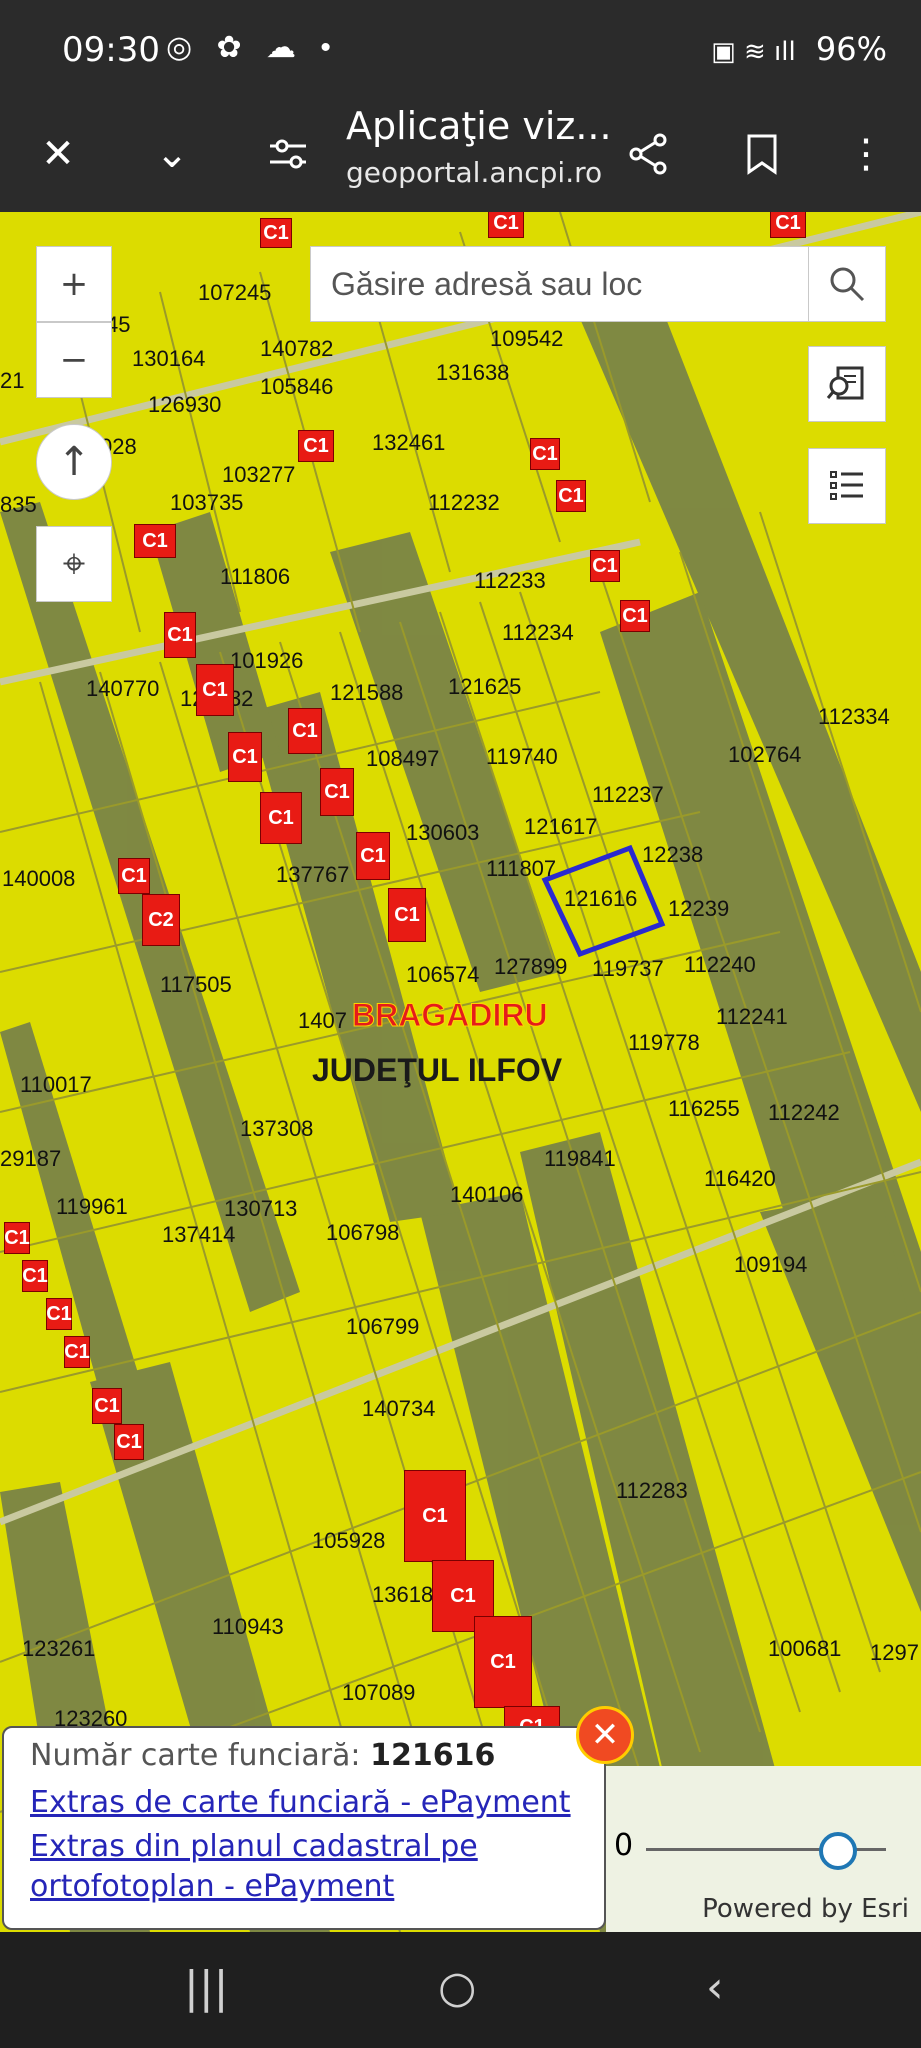 The height and width of the screenshot is (2048, 921). Describe the element at coordinates (672, 855) in the screenshot. I see `parcel-label: 12238` at that location.